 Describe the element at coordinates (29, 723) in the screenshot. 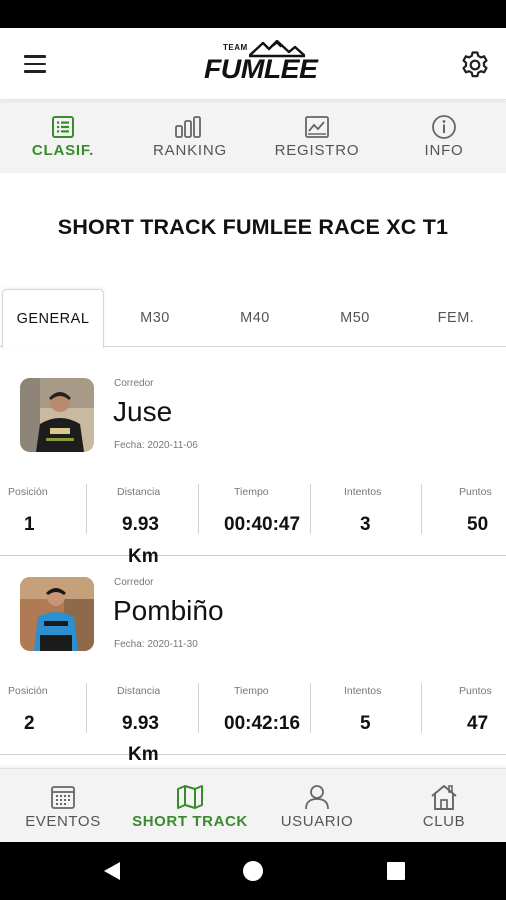

I see `stat-position-value: 2` at that location.